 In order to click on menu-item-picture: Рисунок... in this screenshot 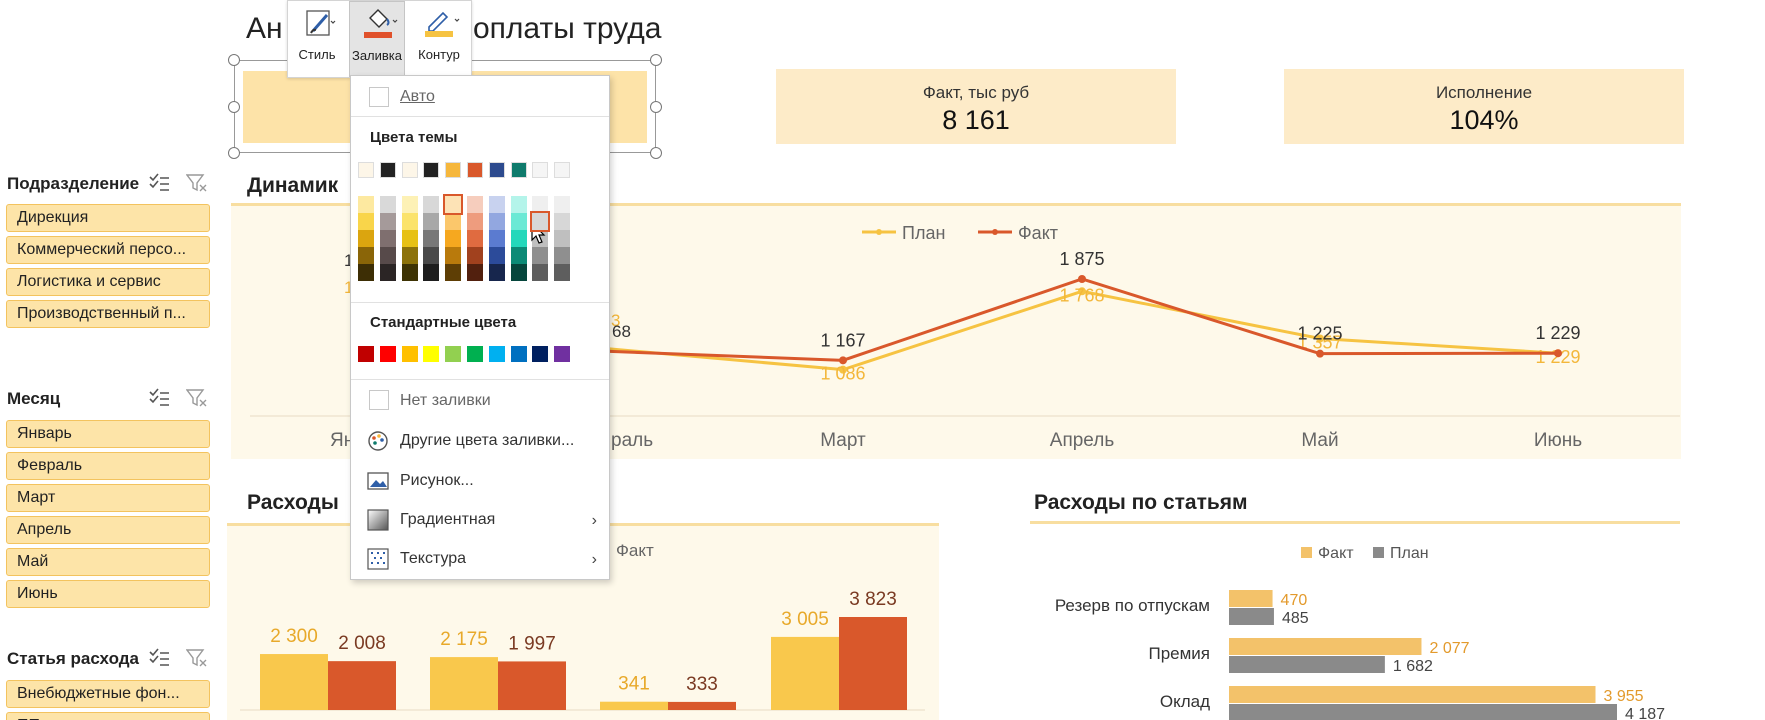, I will do `click(480, 481)`.